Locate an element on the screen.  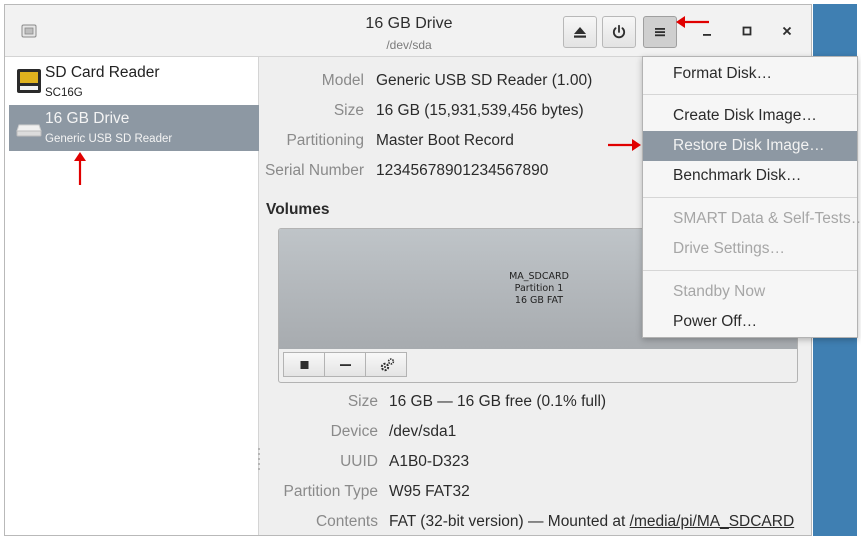
device-label: Device is located at coordinates (354, 431).